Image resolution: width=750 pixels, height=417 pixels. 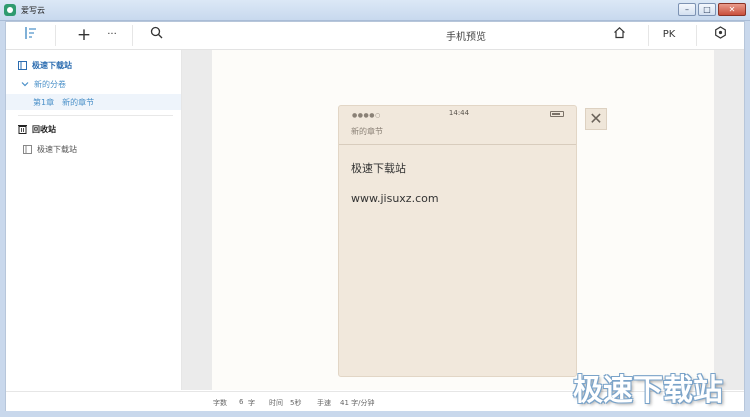 I want to click on close-preview-button: ✕, so click(x=596, y=119).